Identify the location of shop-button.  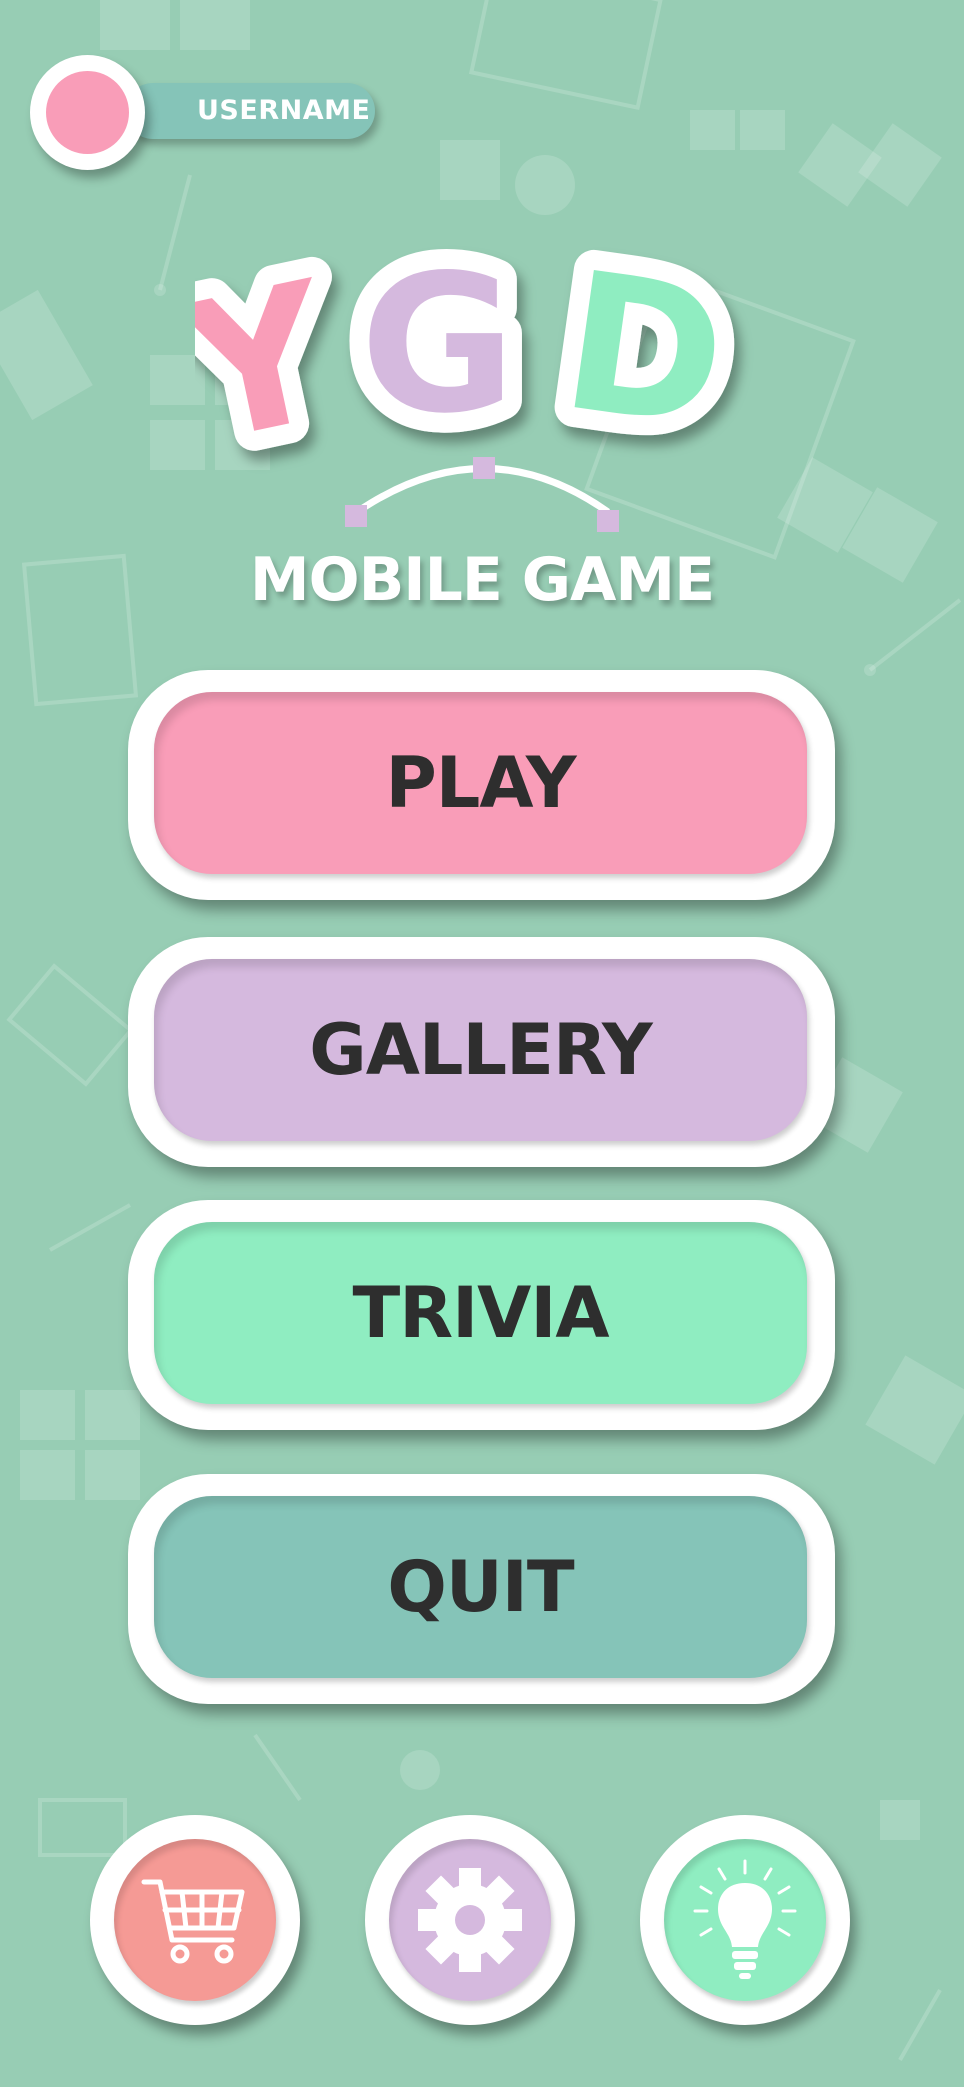
(195, 1920).